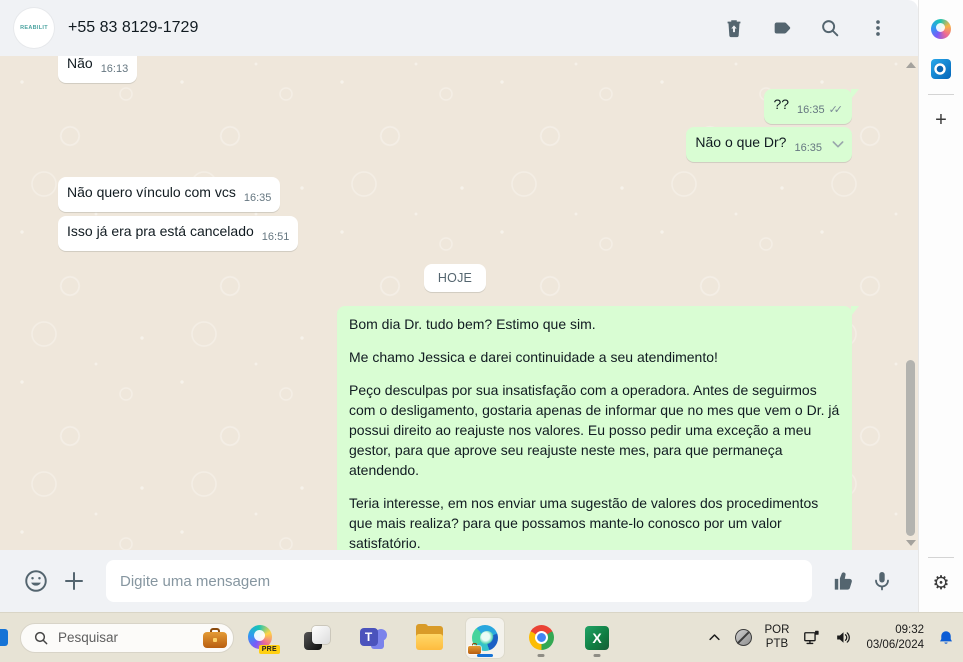 The image size is (963, 662). I want to click on briefcase-icon, so click(215, 637).